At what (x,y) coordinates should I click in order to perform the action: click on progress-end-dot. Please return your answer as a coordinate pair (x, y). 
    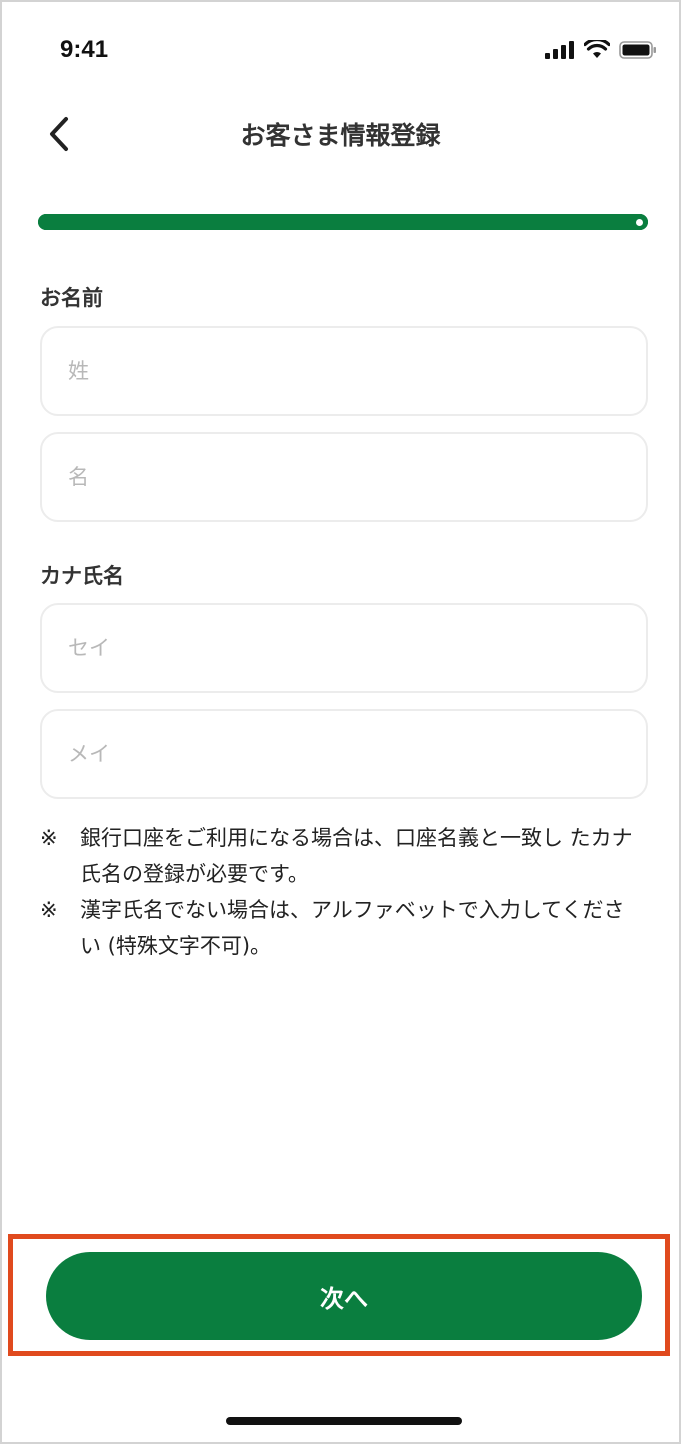
    Looking at the image, I should click on (639, 222).